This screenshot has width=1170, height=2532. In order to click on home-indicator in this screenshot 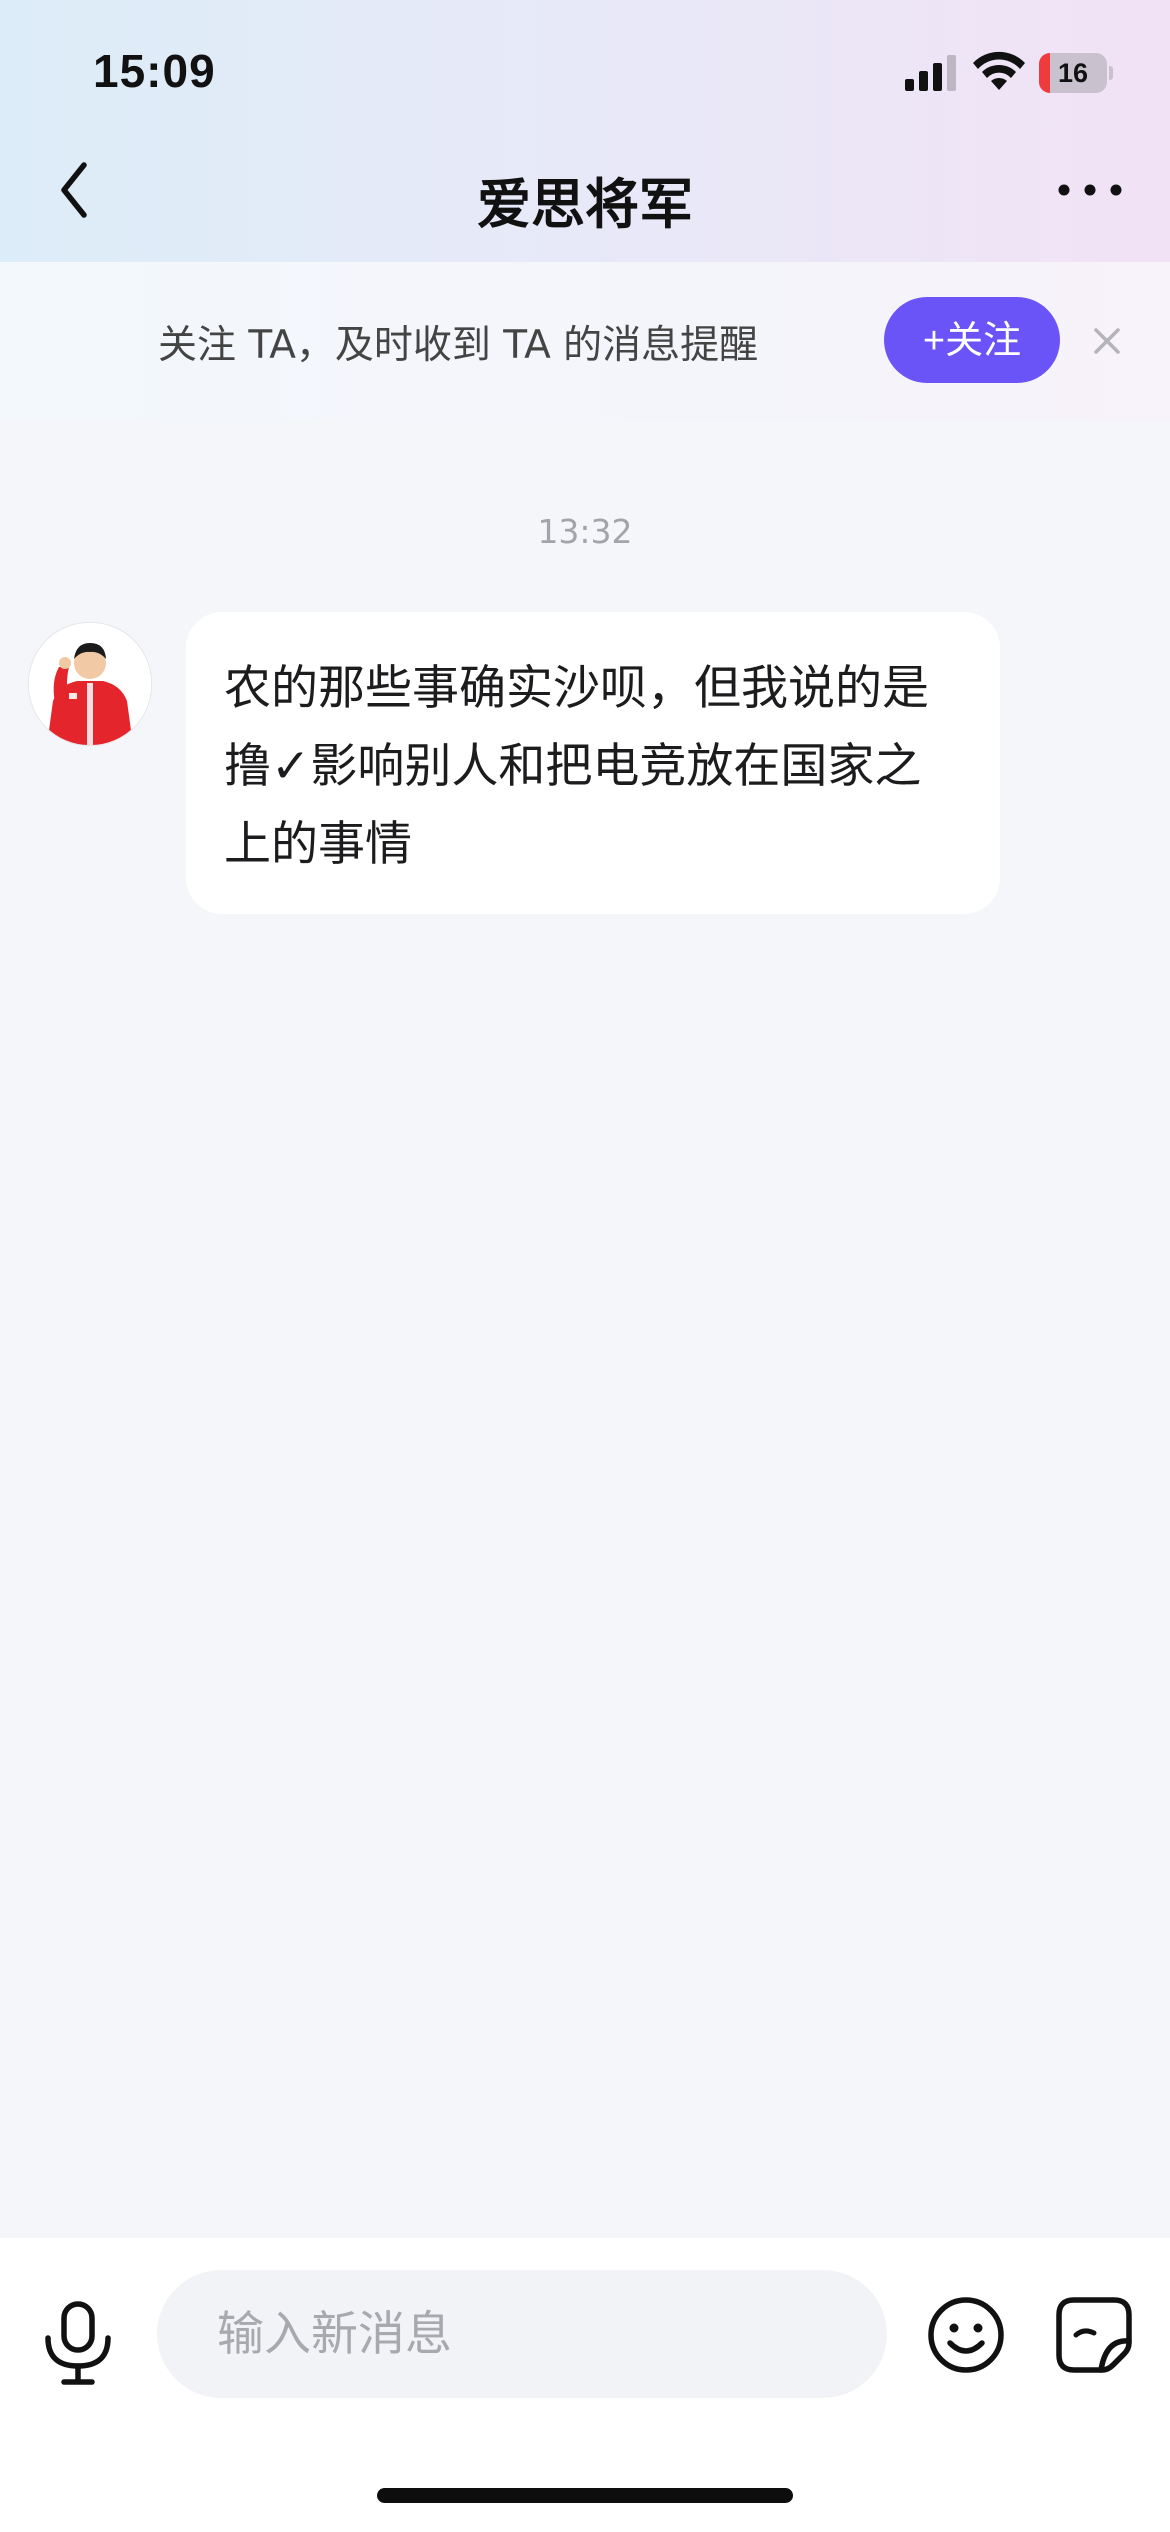, I will do `click(585, 2495)`.